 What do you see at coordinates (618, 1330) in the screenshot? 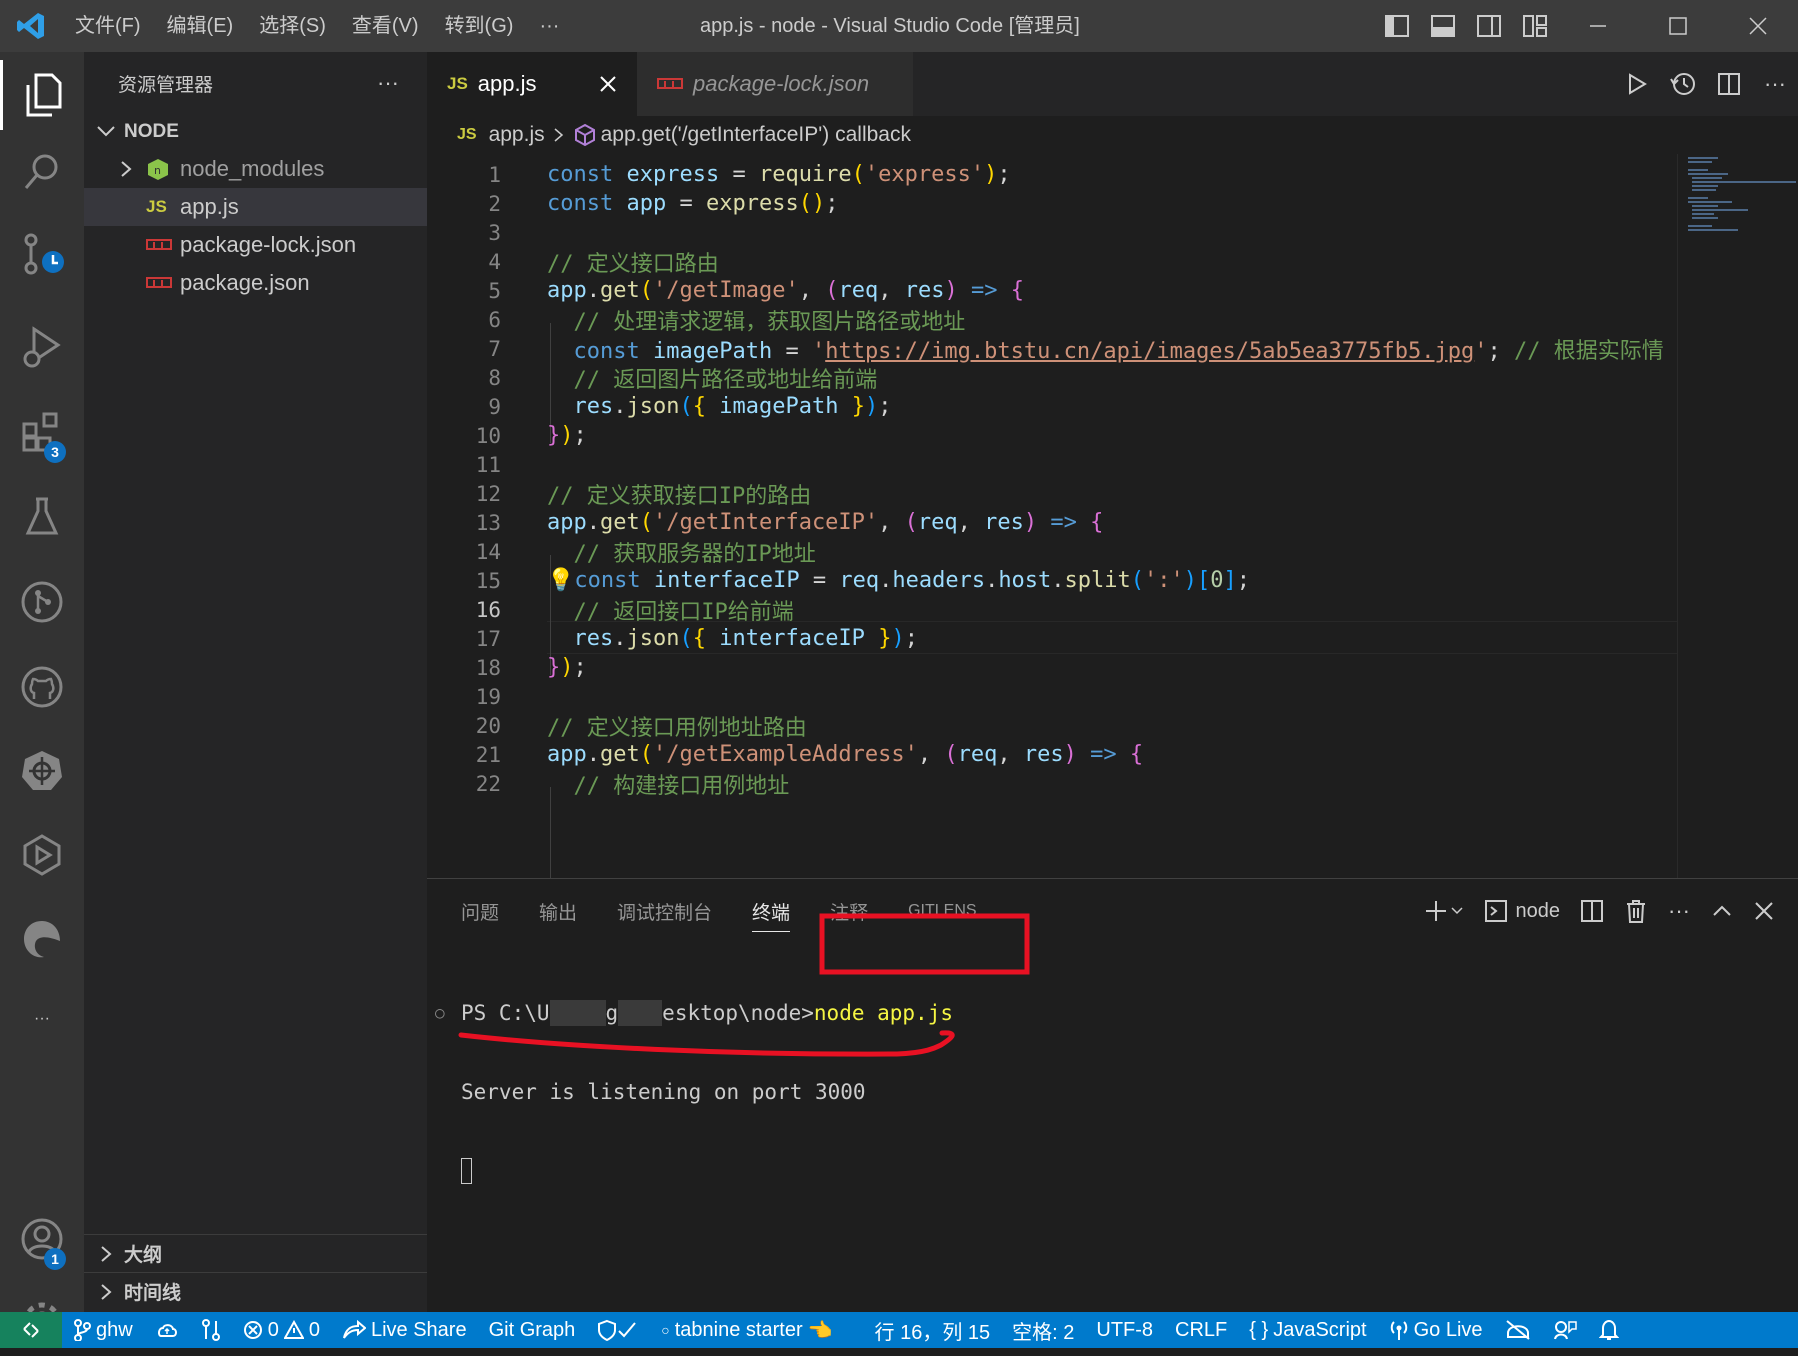
I see `shield-check-icon` at bounding box center [618, 1330].